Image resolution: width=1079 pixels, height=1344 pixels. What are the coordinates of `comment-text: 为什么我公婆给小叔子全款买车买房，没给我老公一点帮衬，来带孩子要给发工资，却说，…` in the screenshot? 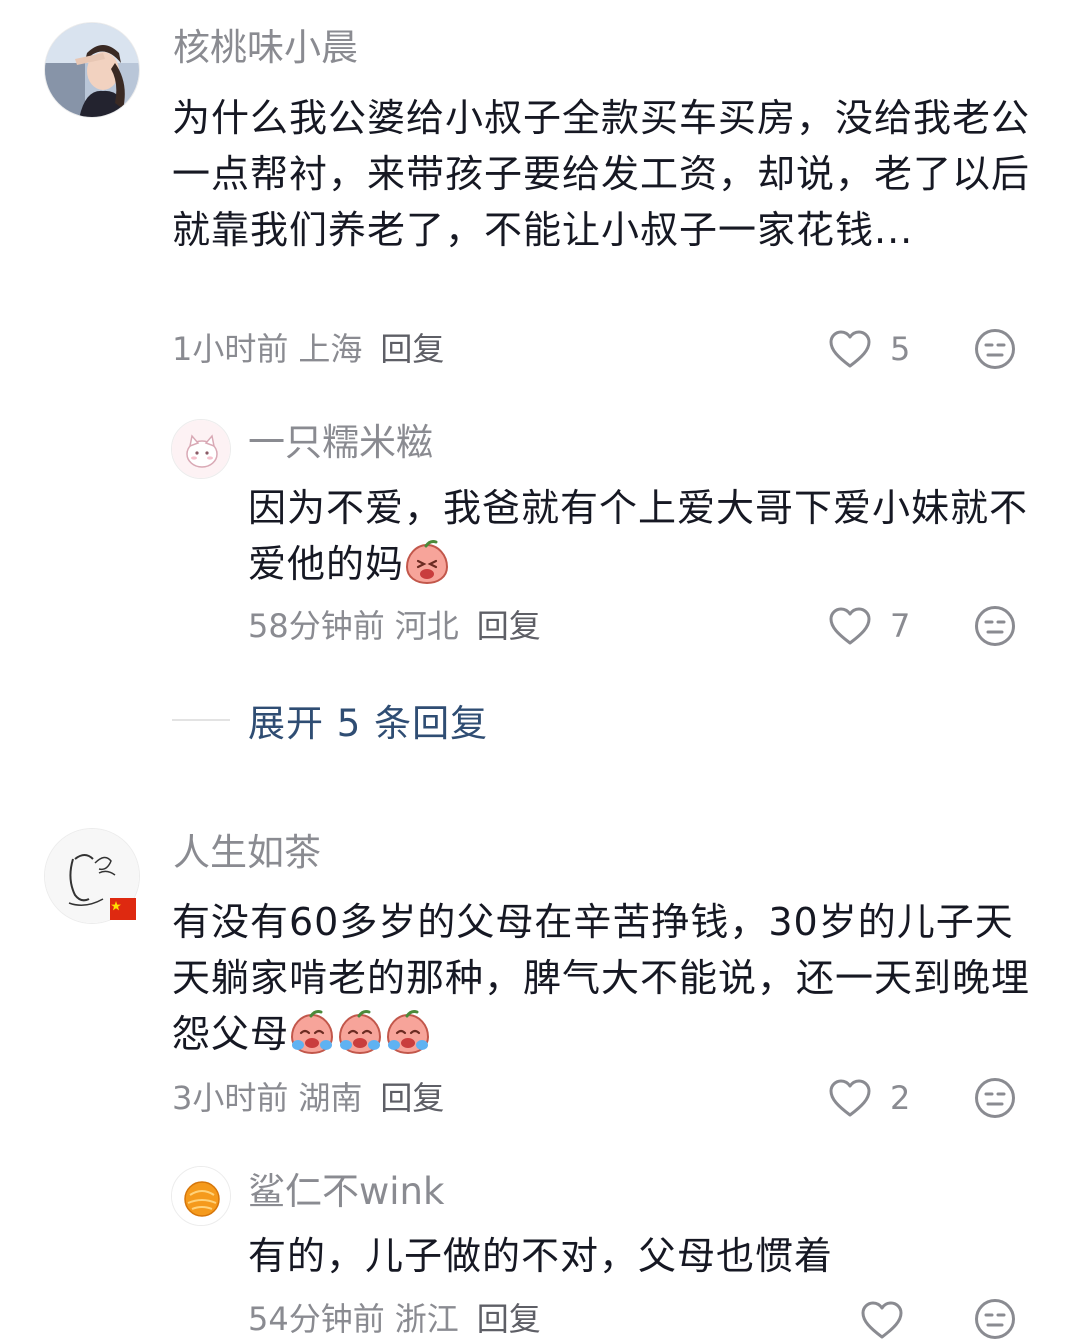 It's located at (601, 174).